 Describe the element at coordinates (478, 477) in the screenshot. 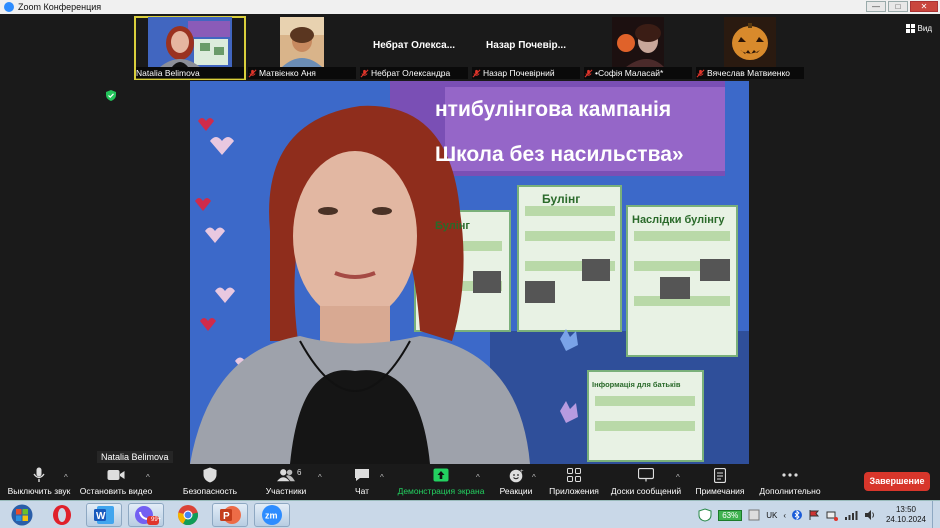

I see `share-options-chevron-icon: ^` at that location.